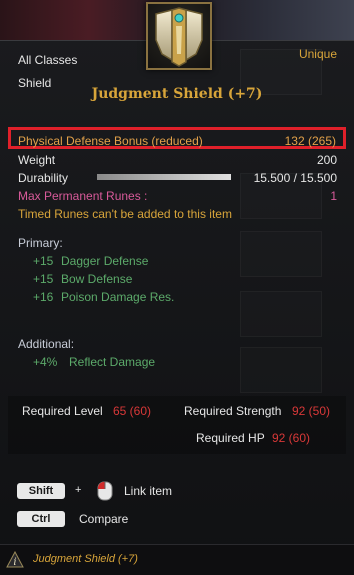 The width and height of the screenshot is (354, 575). Describe the element at coordinates (41, 491) in the screenshot. I see `shift-key: Shift` at that location.